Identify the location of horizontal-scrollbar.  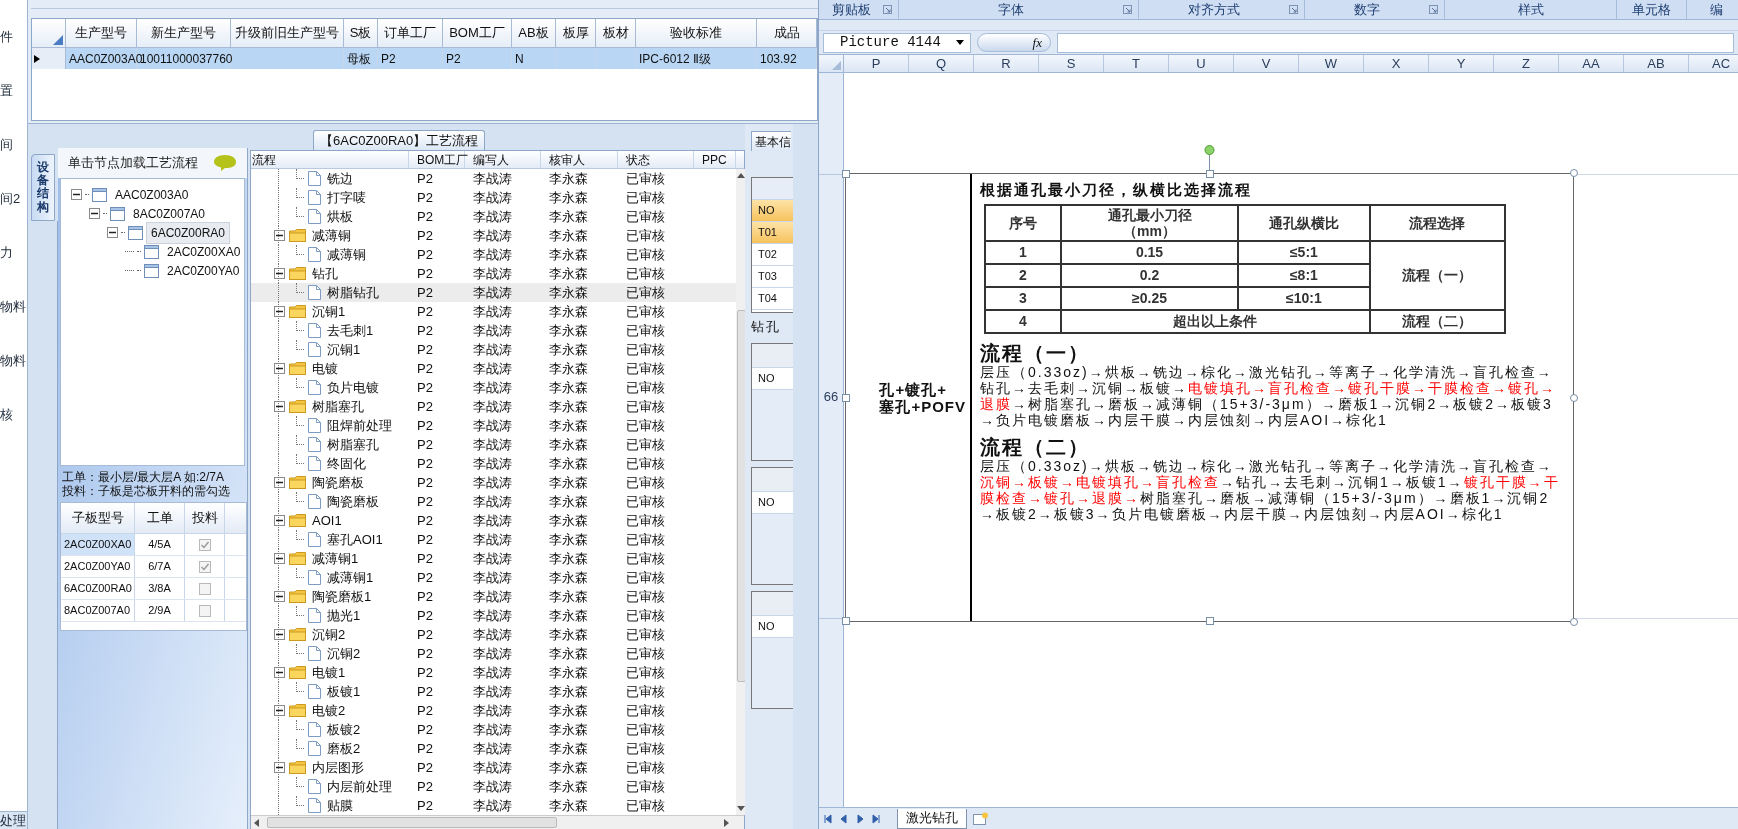
(497, 822).